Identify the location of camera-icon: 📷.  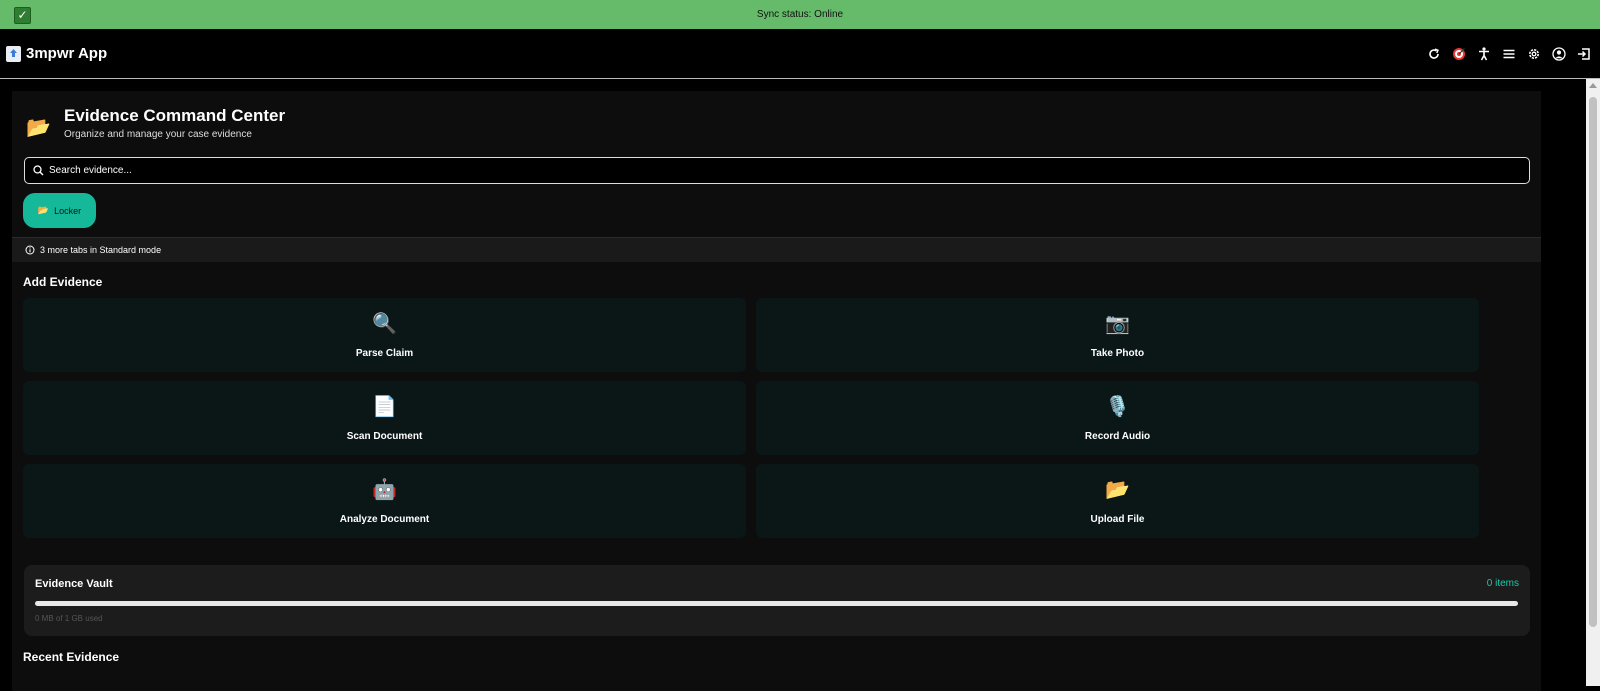
(1117, 324).